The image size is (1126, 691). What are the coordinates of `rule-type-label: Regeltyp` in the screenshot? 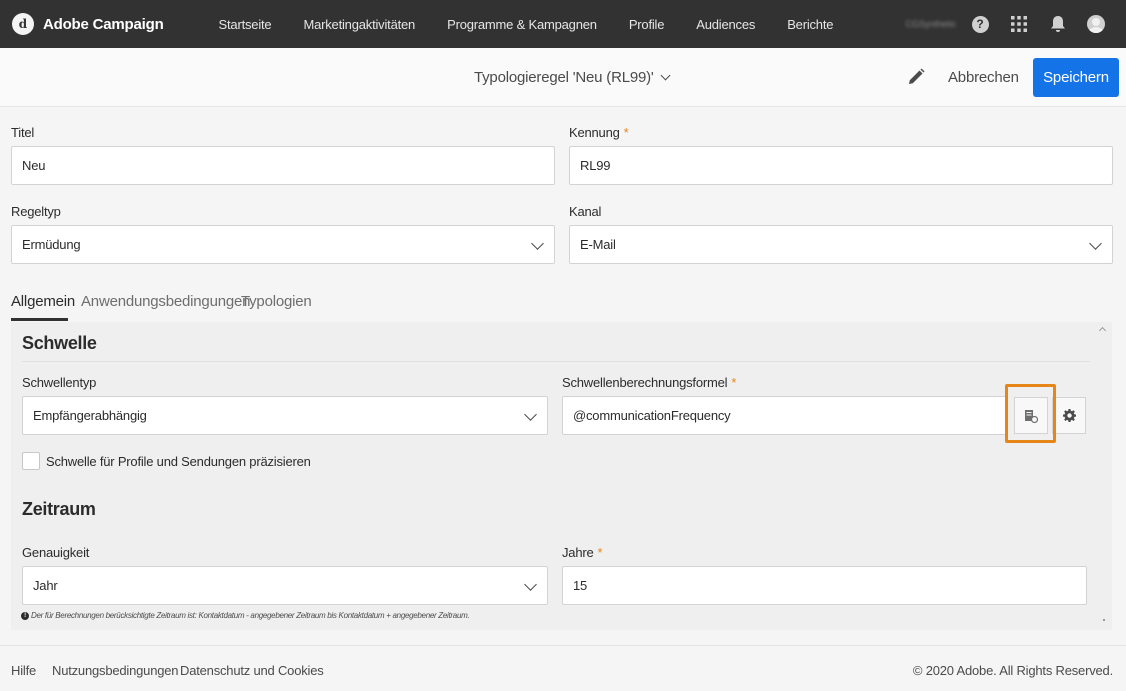 It's located at (36, 211).